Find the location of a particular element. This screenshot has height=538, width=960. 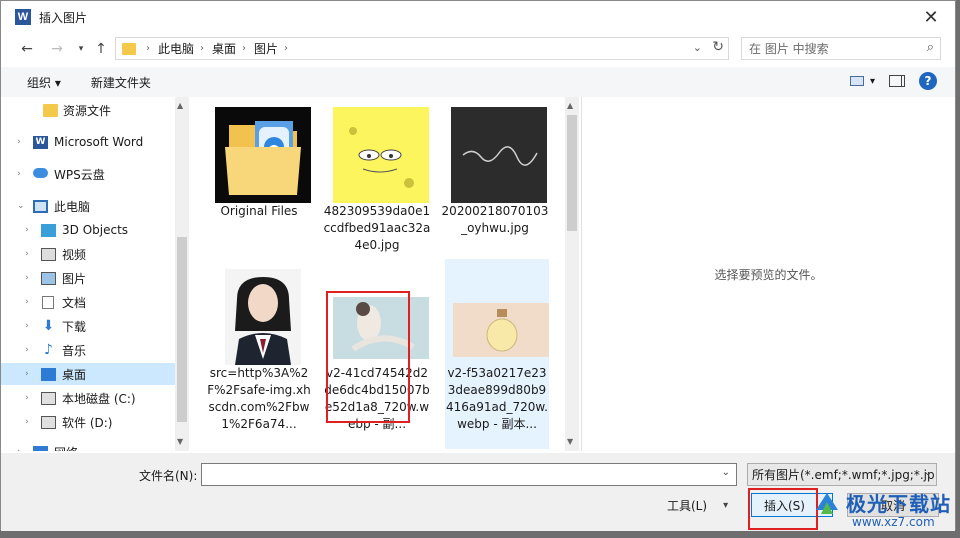

watermark-name: 极光下载站 is located at coordinates (898, 504).